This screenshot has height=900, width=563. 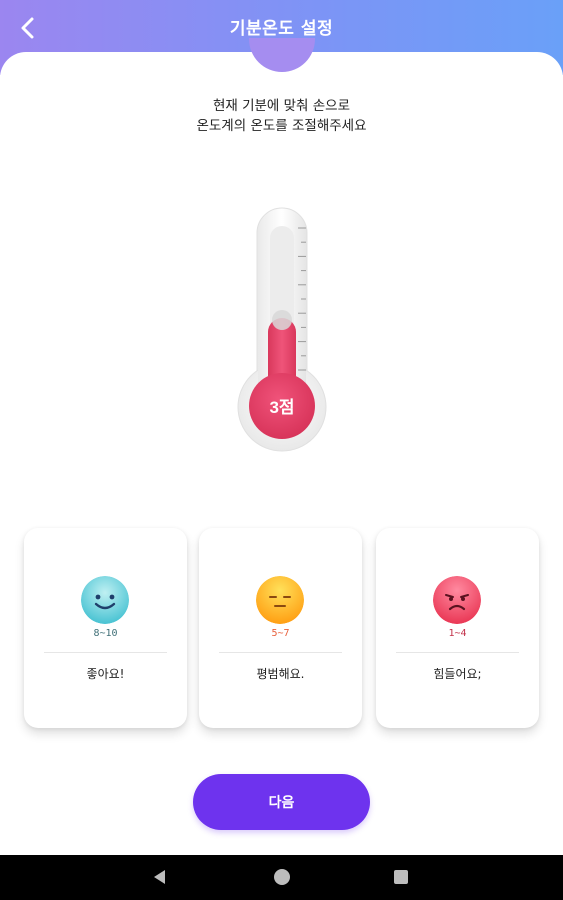 I want to click on system-nav-bar, so click(x=281, y=877).